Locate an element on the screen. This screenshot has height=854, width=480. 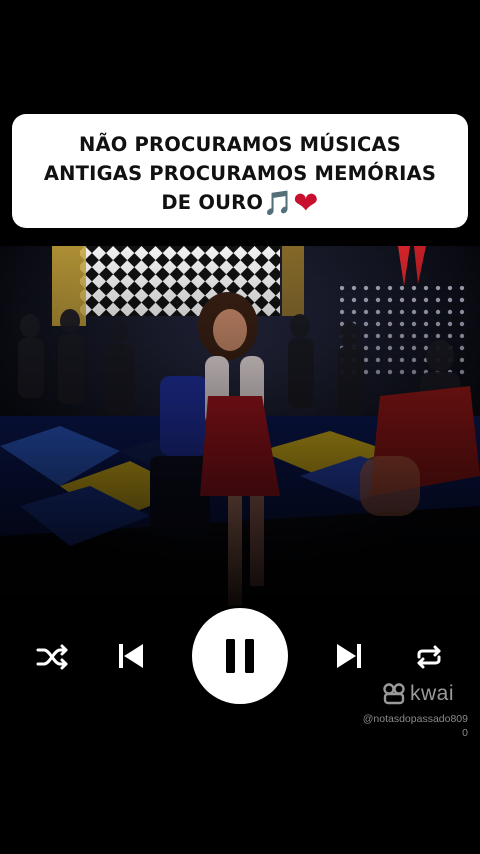
caption-line-3: DE OURO🎵❤ is located at coordinates (240, 203).